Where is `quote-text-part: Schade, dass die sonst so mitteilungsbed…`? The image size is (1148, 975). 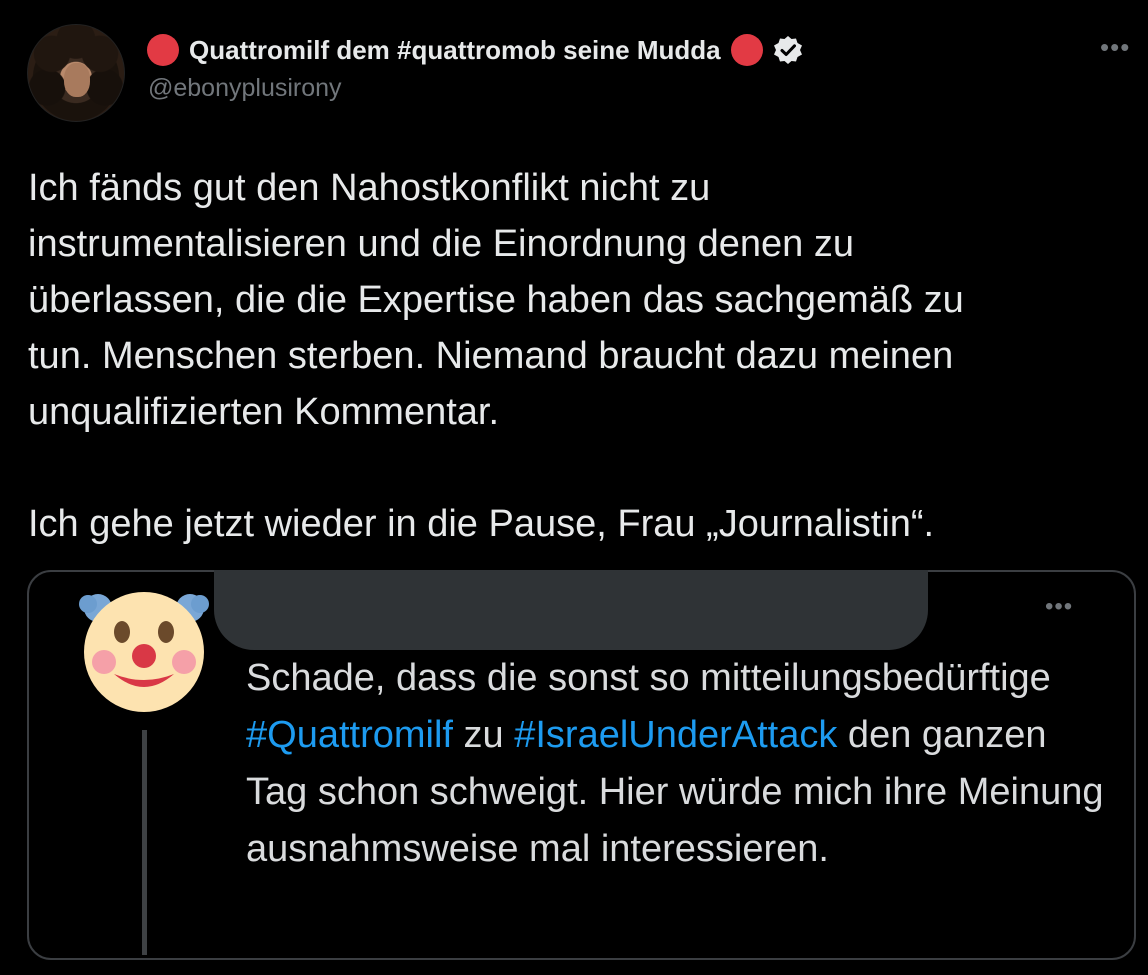 quote-text-part: Schade, dass die sonst so mitteilungsbed… is located at coordinates (648, 678).